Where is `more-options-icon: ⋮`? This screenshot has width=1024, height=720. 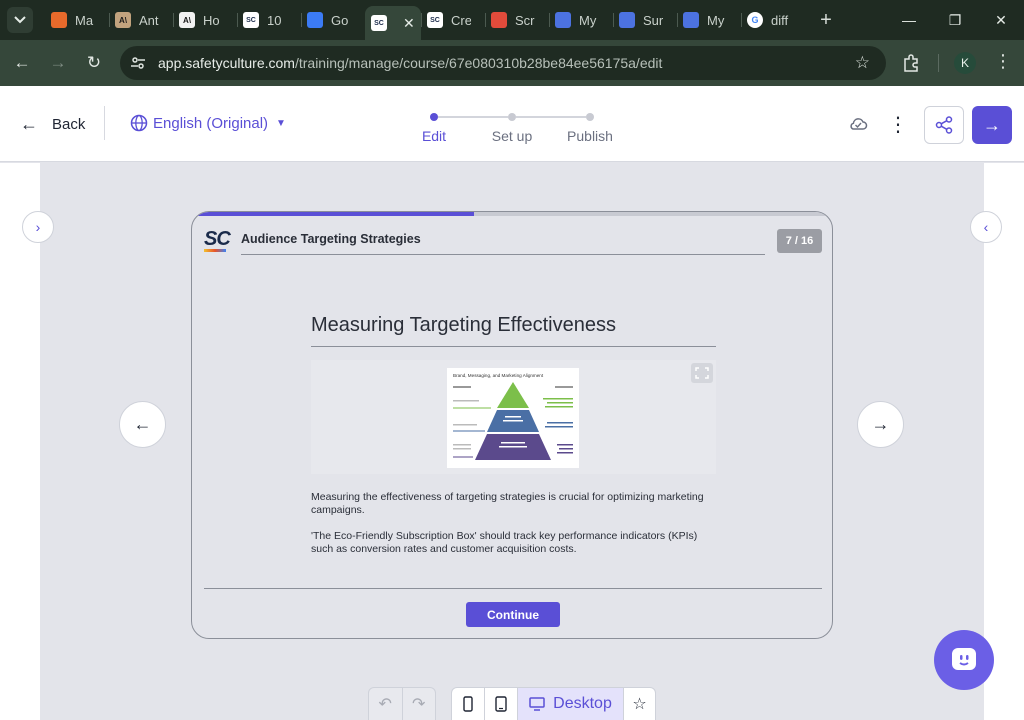 more-options-icon: ⋮ is located at coordinates (898, 124).